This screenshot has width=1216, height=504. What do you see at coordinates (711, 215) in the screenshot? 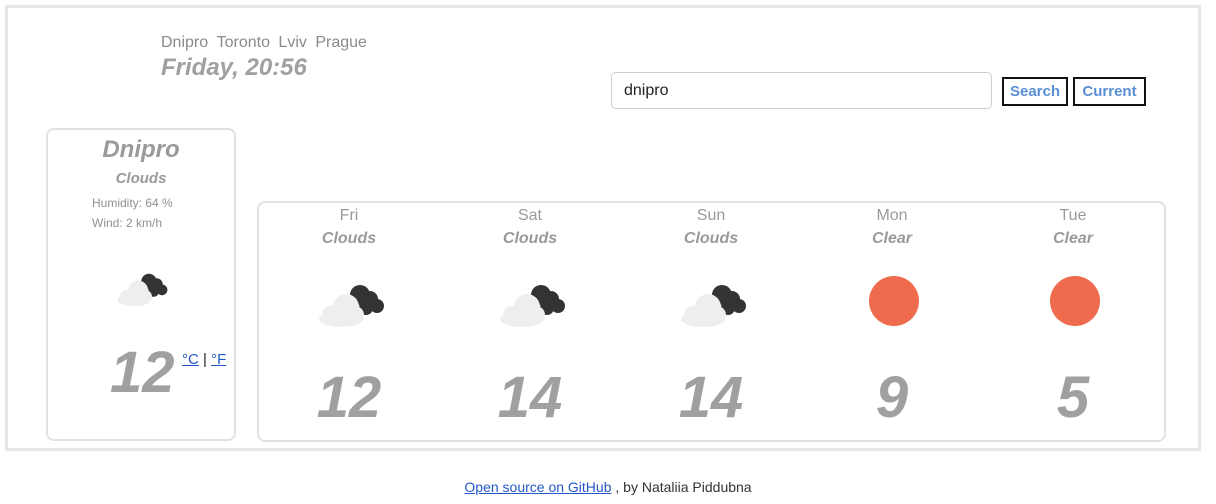
I see `forecast-day-name: Sun` at bounding box center [711, 215].